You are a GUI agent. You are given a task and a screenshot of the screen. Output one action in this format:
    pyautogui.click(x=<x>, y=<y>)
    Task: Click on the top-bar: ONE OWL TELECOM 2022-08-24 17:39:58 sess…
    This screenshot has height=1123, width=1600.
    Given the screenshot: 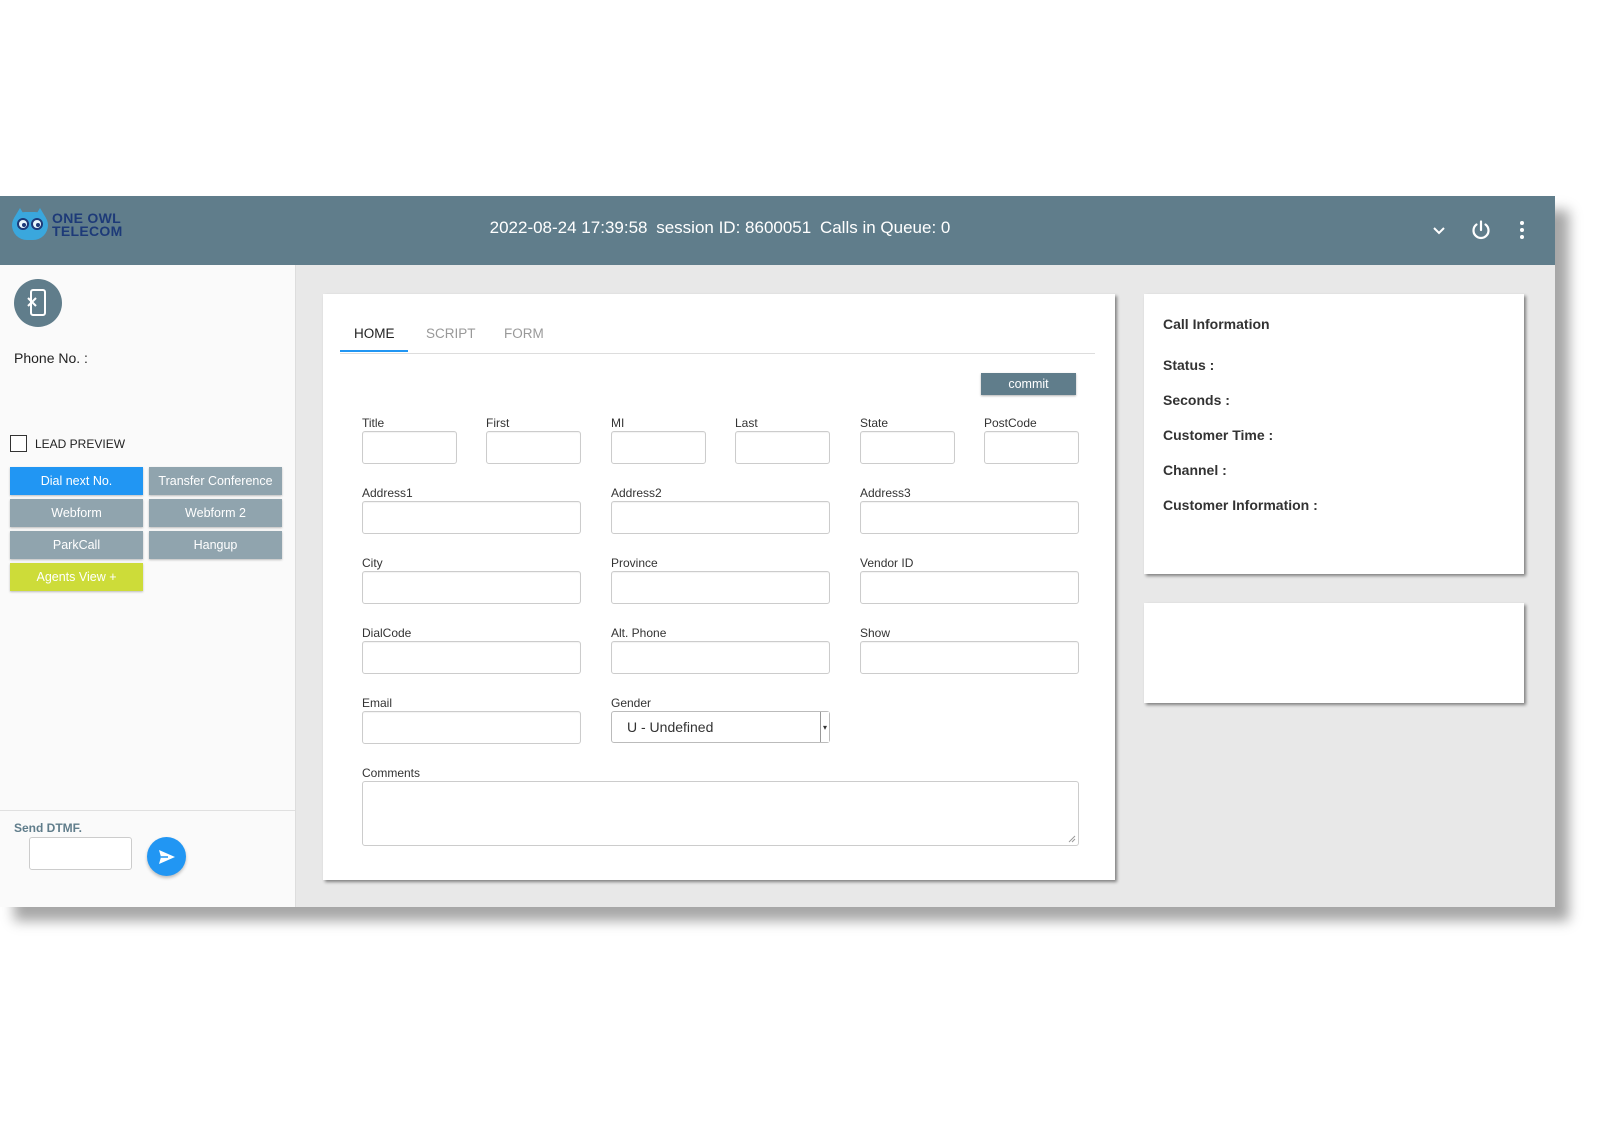 What is the action you would take?
    pyautogui.click(x=777, y=230)
    